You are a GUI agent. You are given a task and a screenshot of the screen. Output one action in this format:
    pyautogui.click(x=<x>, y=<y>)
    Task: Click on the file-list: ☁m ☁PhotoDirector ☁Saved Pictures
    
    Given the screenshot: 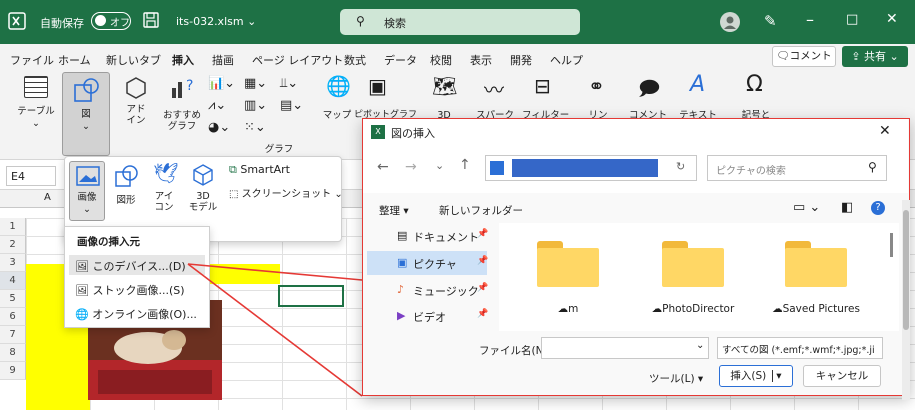 What is the action you would take?
    pyautogui.click(x=699, y=278)
    